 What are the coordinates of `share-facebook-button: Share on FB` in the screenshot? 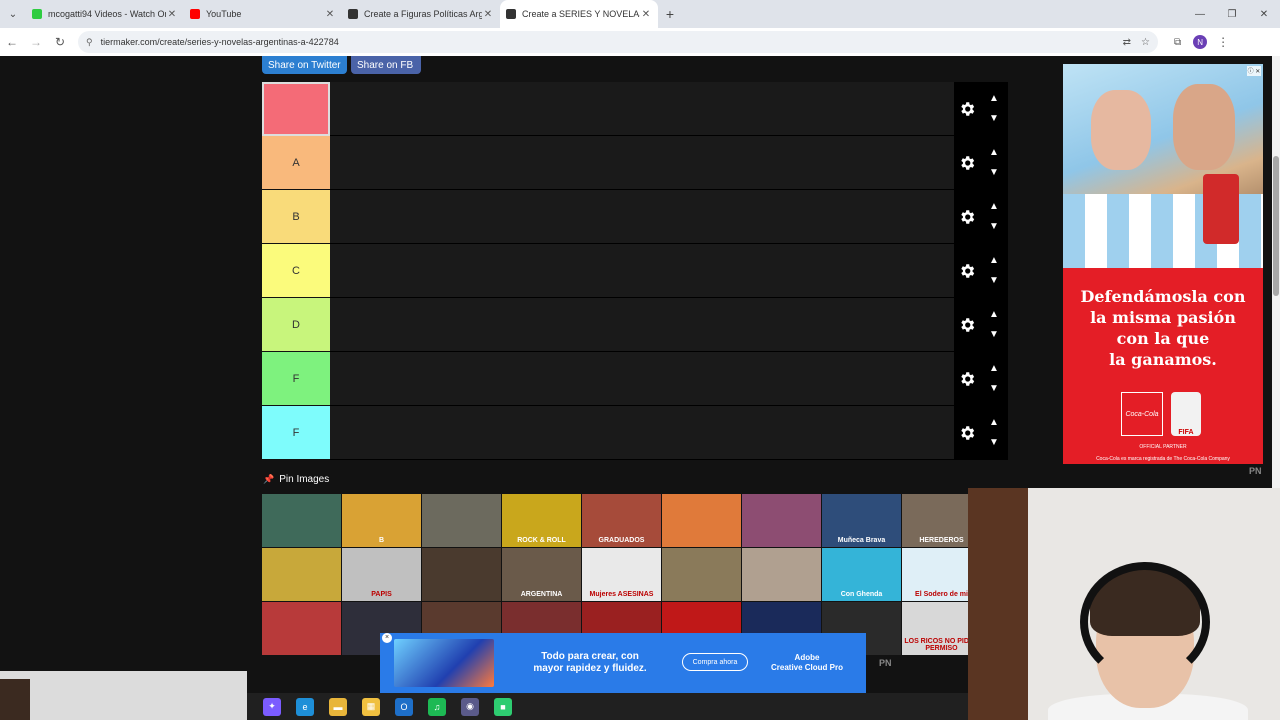 It's located at (386, 65).